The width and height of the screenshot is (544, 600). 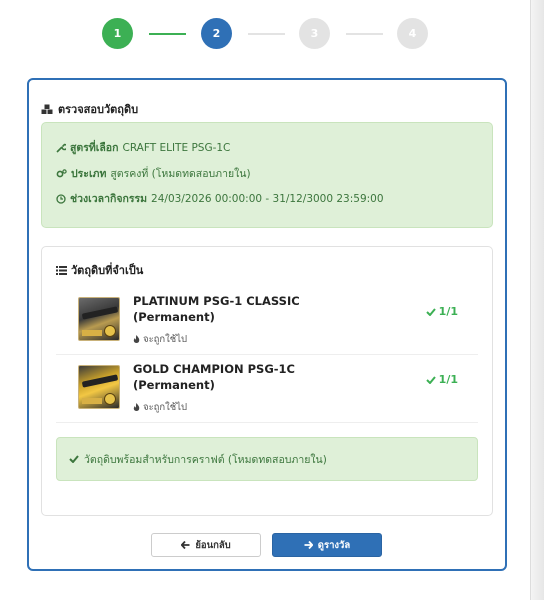 I want to click on back-button: ย้อนกลับ, so click(x=206, y=545).